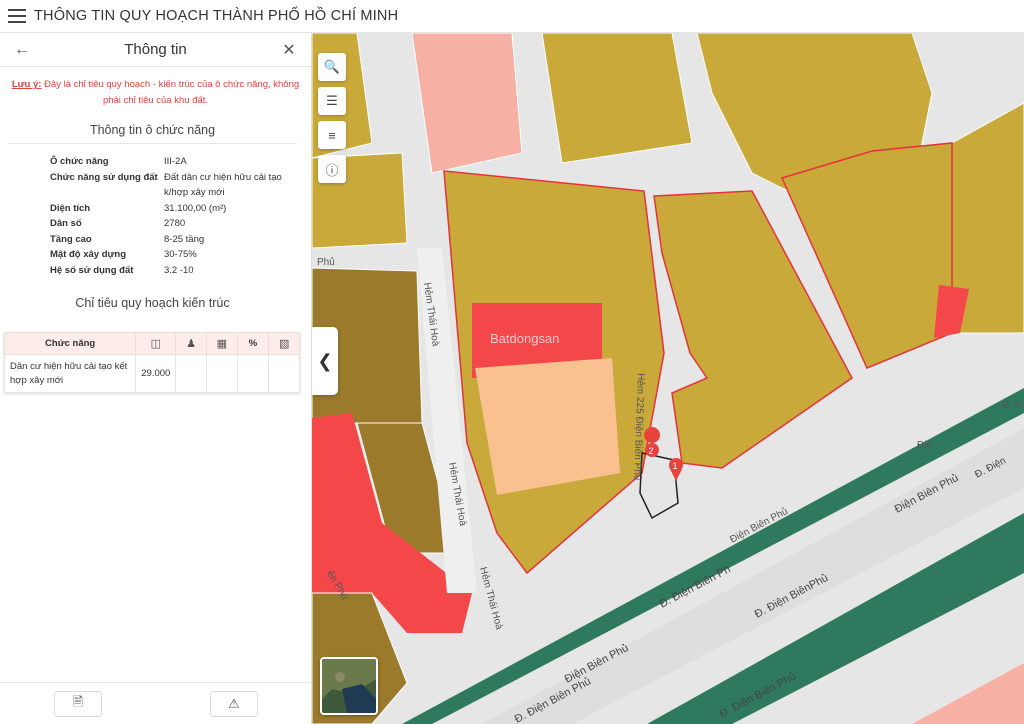 This screenshot has width=1024, height=724. What do you see at coordinates (104, 177) in the screenshot?
I see `info-key: Chức năng sử dụng đất` at bounding box center [104, 177].